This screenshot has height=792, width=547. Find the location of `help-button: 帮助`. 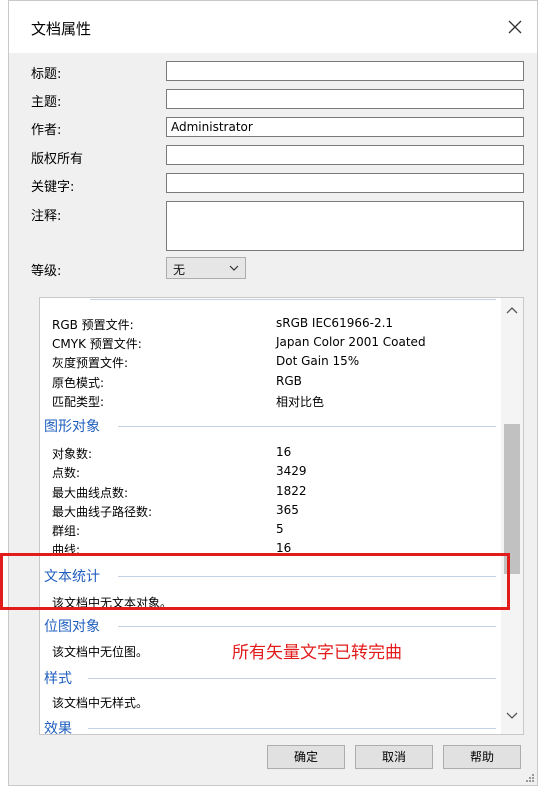

help-button: 帮助 is located at coordinates (482, 757).